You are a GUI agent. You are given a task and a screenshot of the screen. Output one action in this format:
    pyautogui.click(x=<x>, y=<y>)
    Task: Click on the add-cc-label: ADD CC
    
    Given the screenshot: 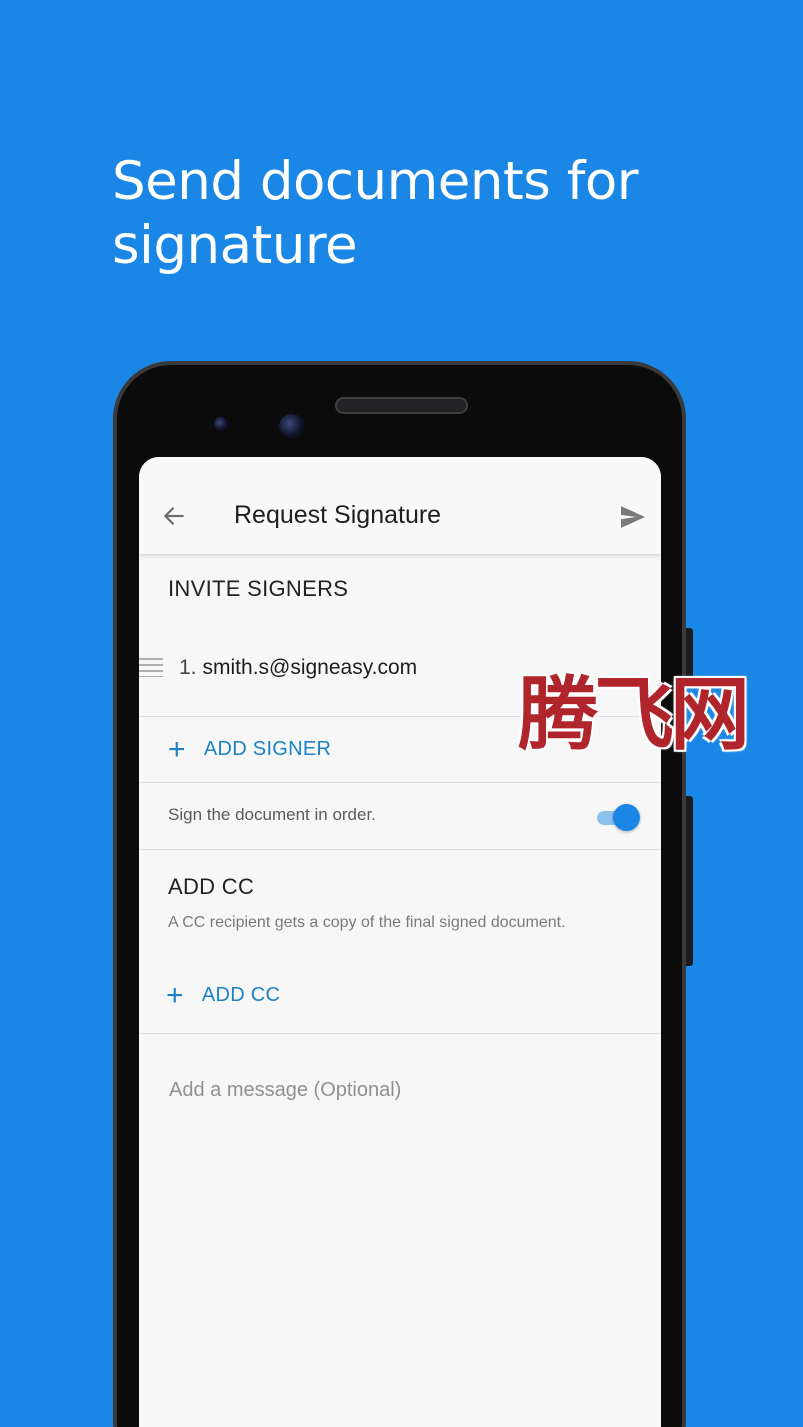 What is the action you would take?
    pyautogui.click(x=241, y=995)
    